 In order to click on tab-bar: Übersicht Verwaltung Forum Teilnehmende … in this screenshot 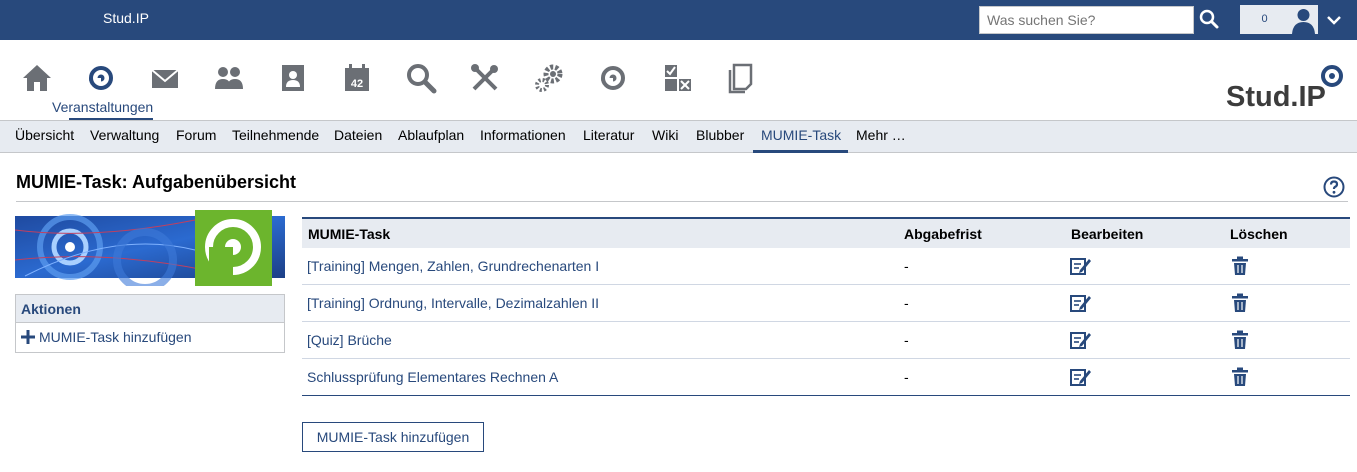, I will do `click(678, 136)`.